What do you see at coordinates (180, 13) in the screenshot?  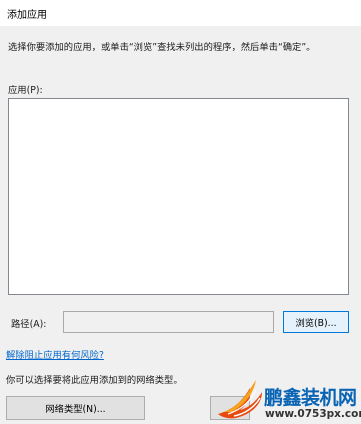 I see `title-bar: 添加应用` at bounding box center [180, 13].